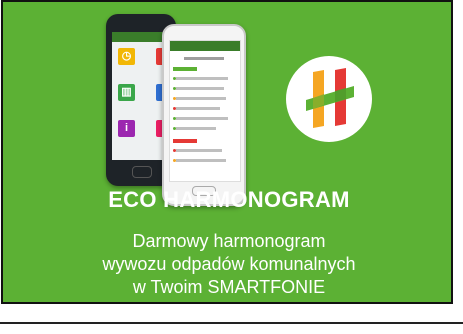  I want to click on clock-icon: ◷, so click(126, 56).